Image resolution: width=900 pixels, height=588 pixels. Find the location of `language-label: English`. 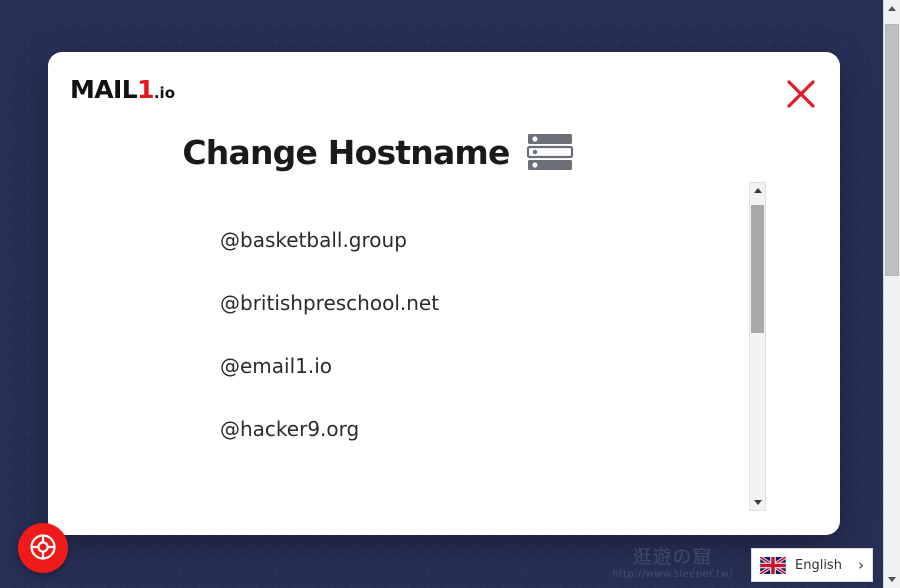

language-label: English is located at coordinates (818, 565).